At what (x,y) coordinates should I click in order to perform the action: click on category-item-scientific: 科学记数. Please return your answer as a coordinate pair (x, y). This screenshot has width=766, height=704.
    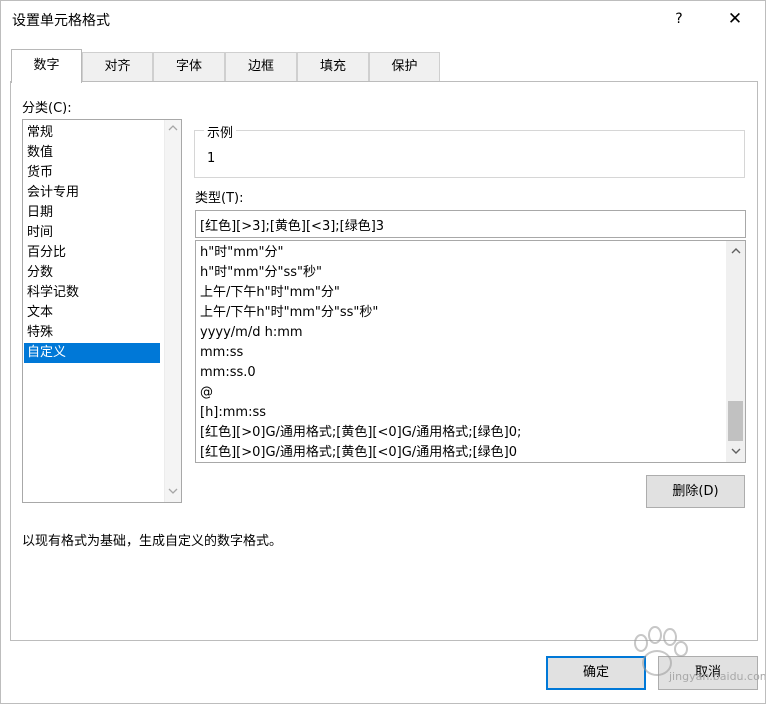
    Looking at the image, I should click on (92, 293).